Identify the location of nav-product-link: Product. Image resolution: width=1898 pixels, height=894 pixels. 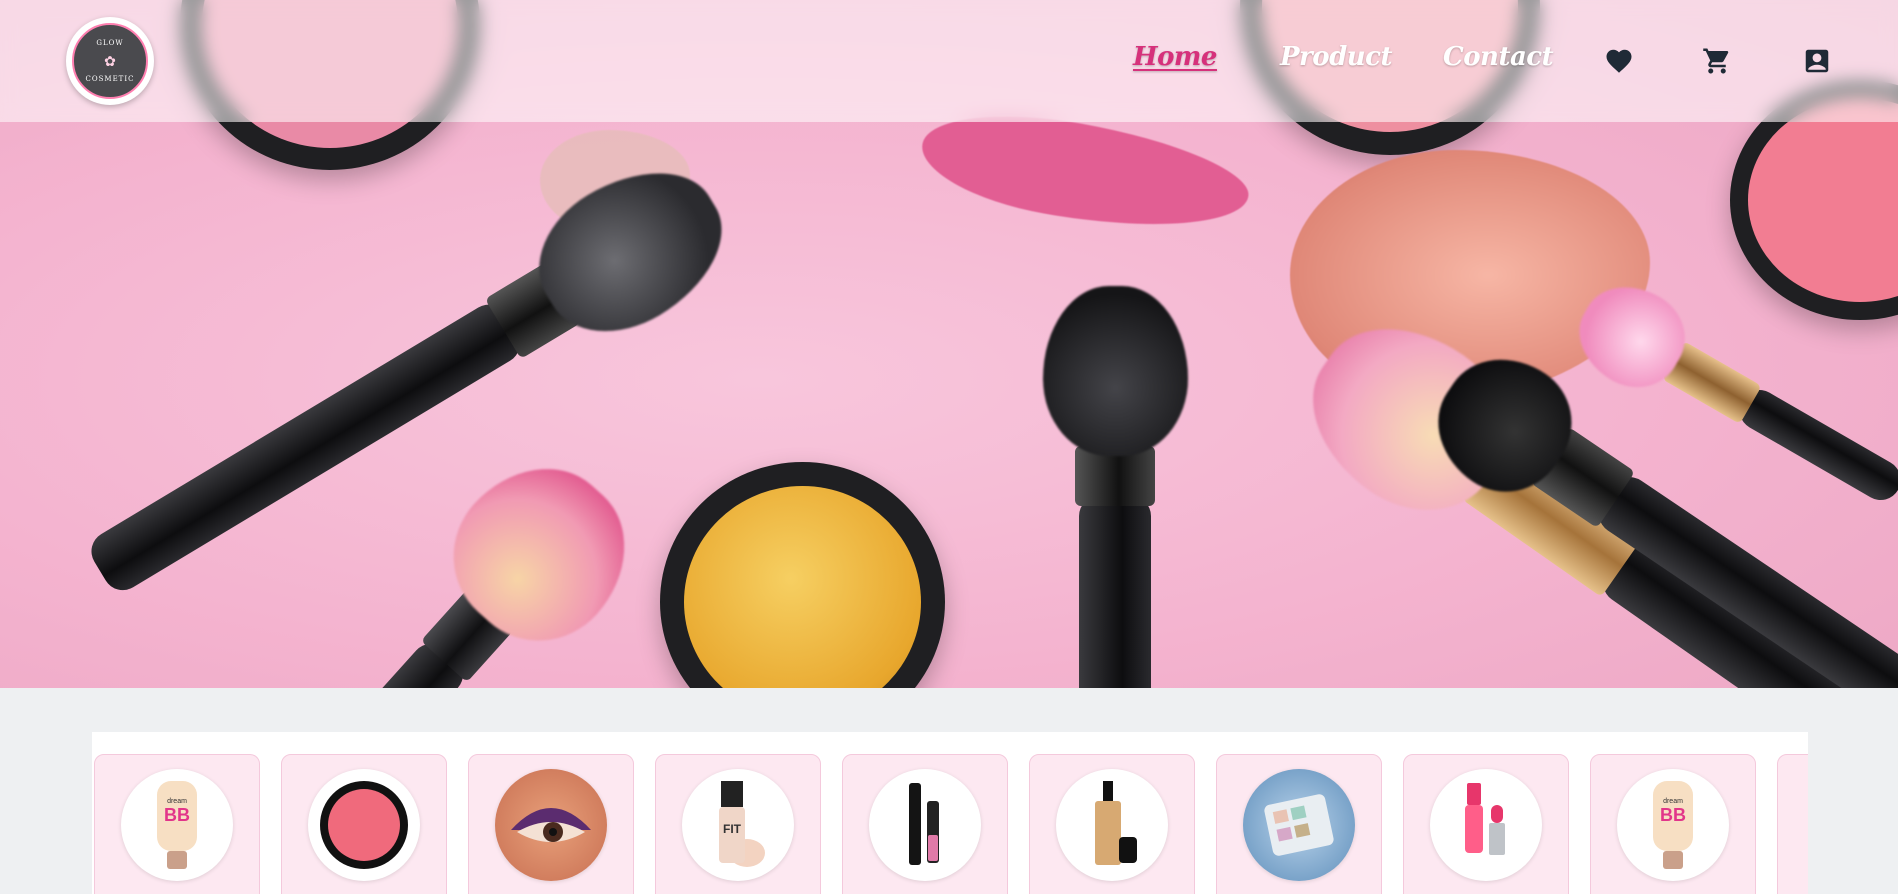
(1336, 57).